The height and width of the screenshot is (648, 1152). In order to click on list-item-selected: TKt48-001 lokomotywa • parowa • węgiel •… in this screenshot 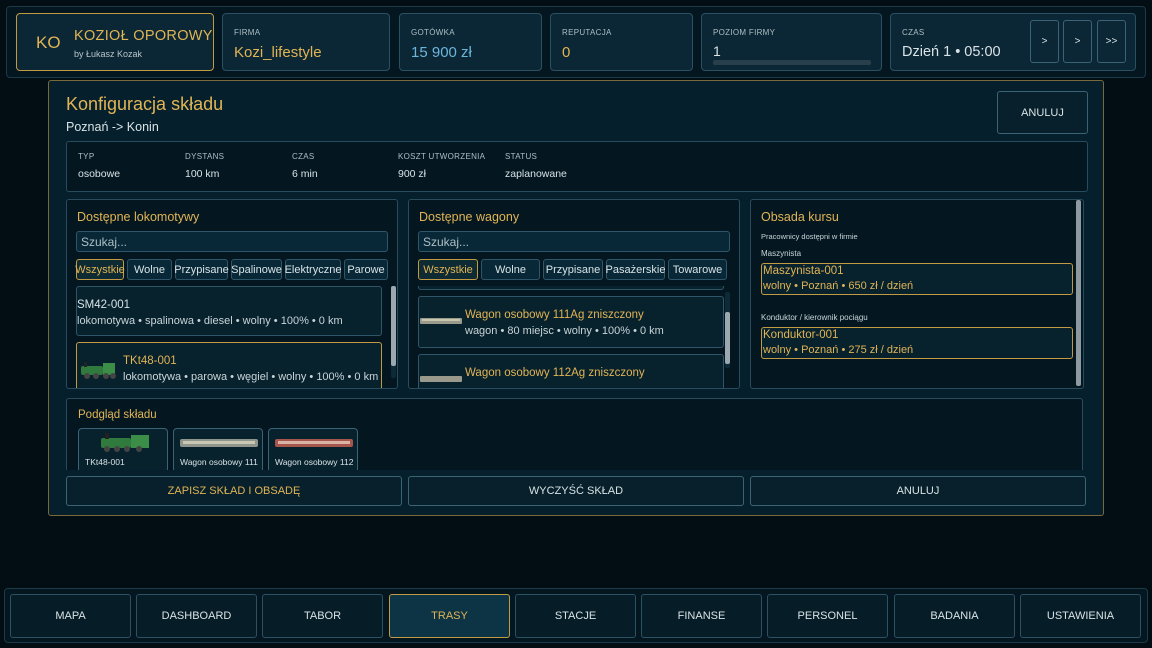, I will do `click(229, 365)`.